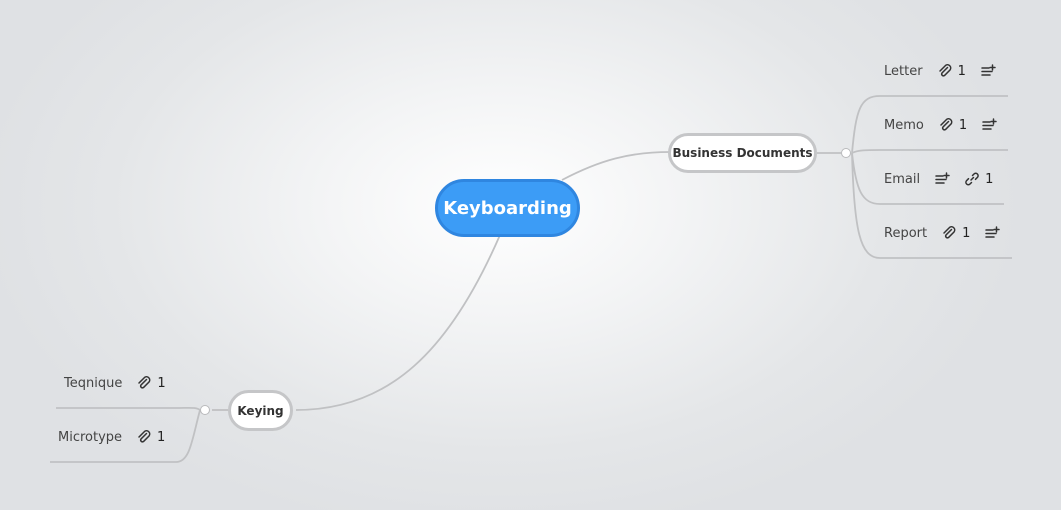 This screenshot has width=1061, height=510. Describe the element at coordinates (929, 151) in the screenshot. I see `connector-memo` at that location.